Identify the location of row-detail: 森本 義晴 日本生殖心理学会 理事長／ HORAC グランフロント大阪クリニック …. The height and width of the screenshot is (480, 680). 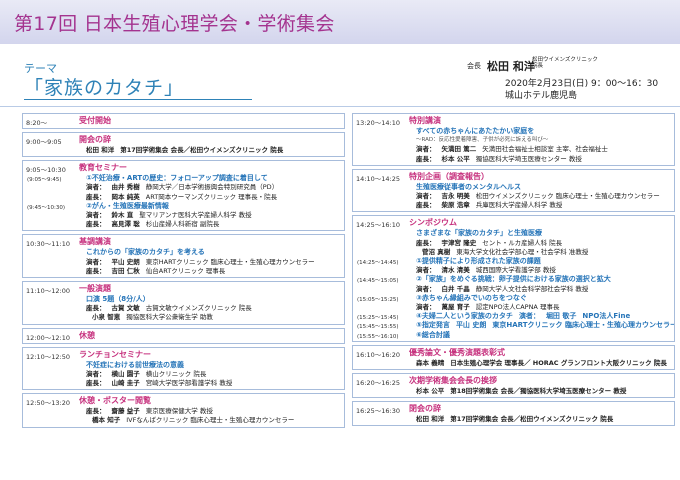
(544, 363).